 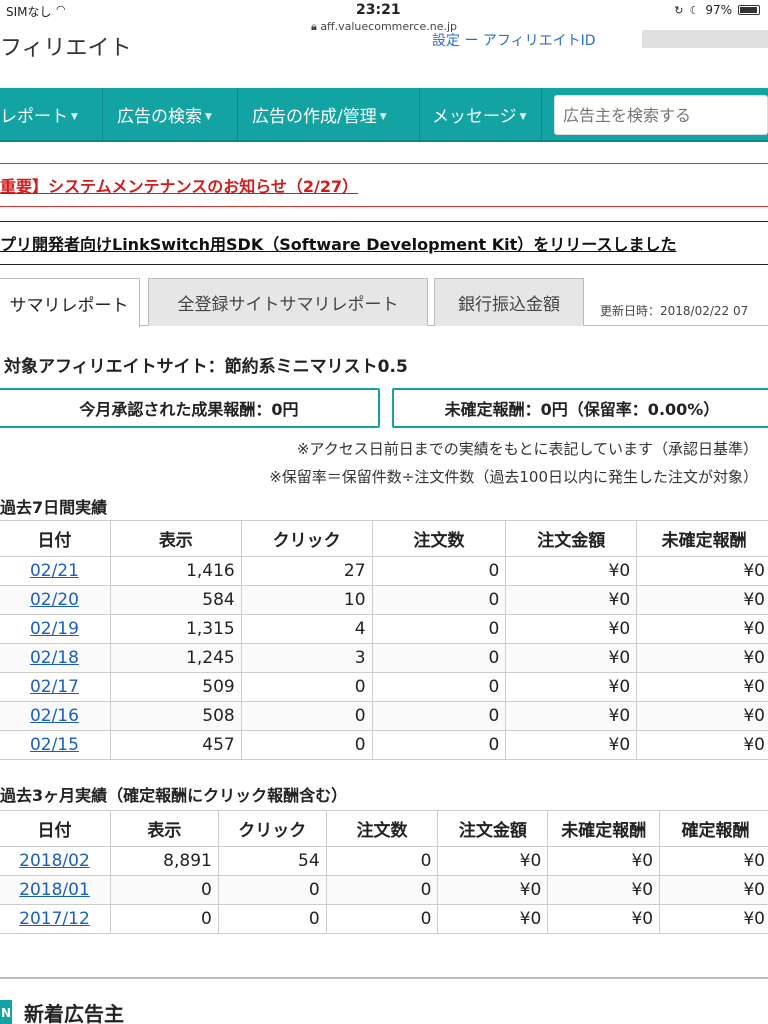 What do you see at coordinates (206, 367) in the screenshot?
I see `target-site-title: 対象アフィリエイトサイト：節約系ミニマリスト0.5` at bounding box center [206, 367].